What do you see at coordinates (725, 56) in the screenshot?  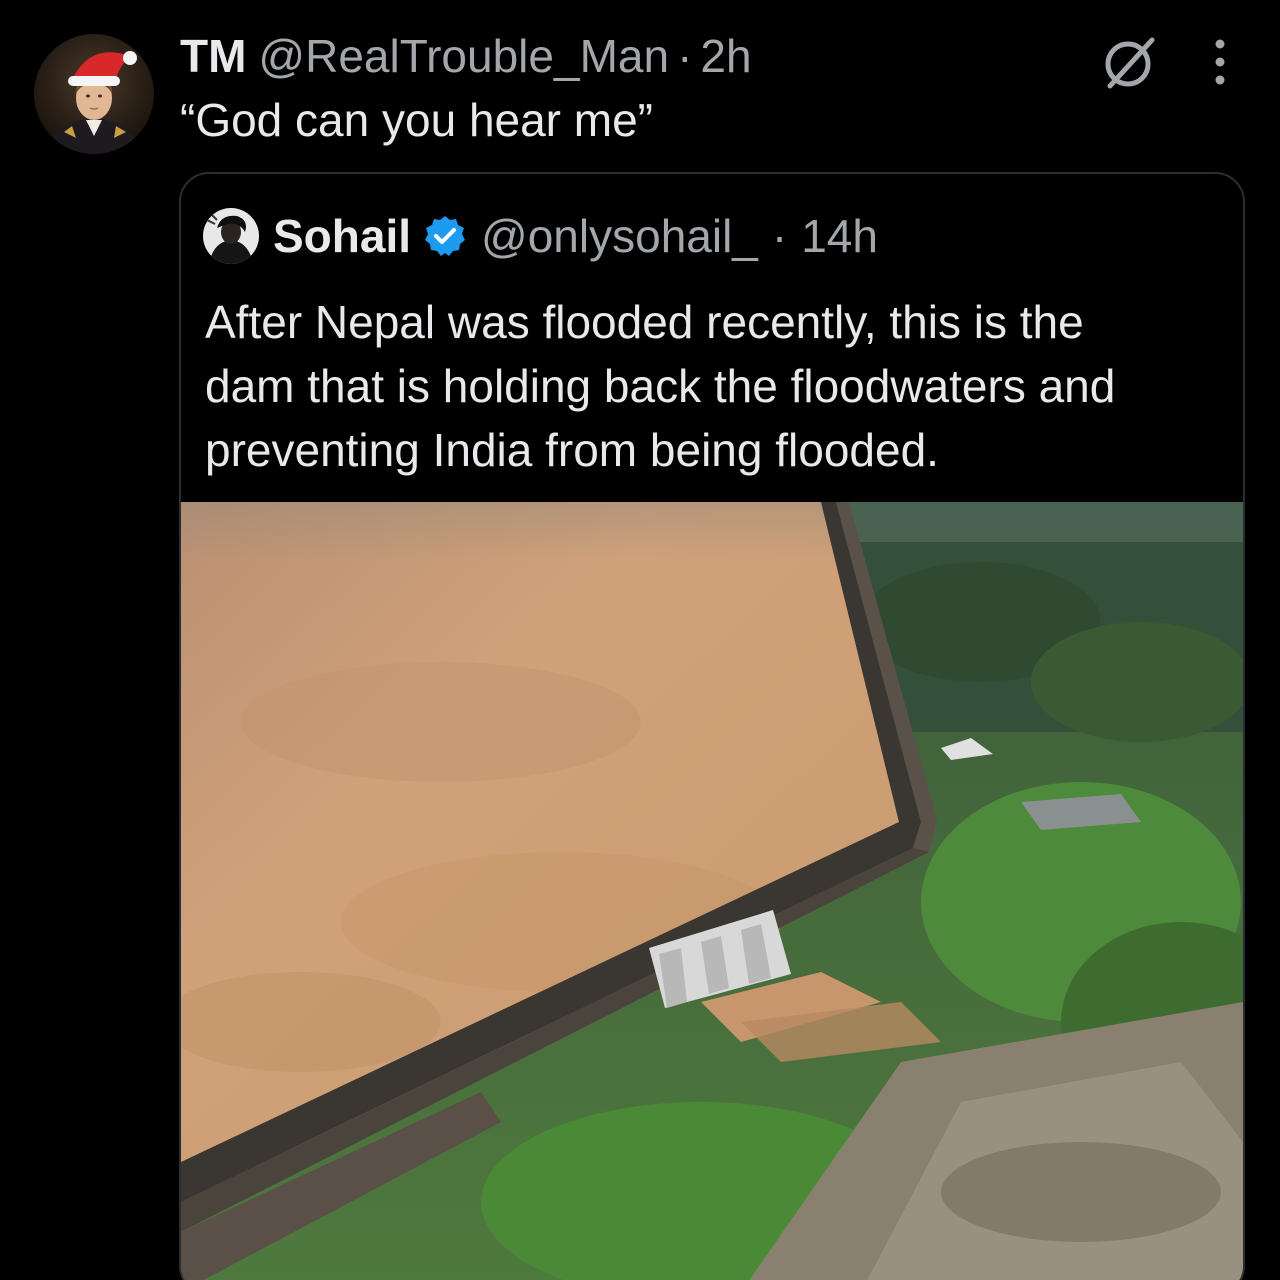 I see `post-time: 2h` at bounding box center [725, 56].